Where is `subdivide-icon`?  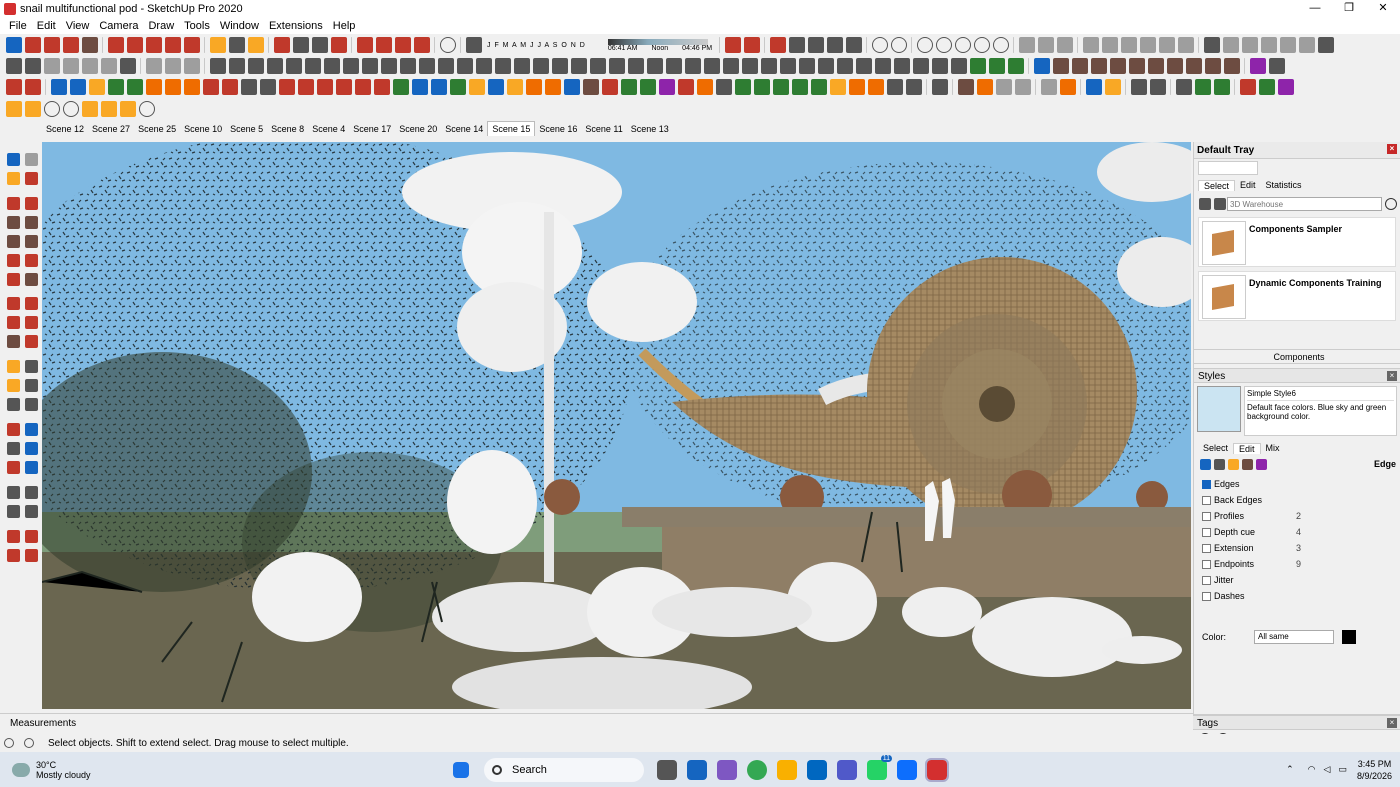
subdivide-icon is located at coordinates (654, 66).